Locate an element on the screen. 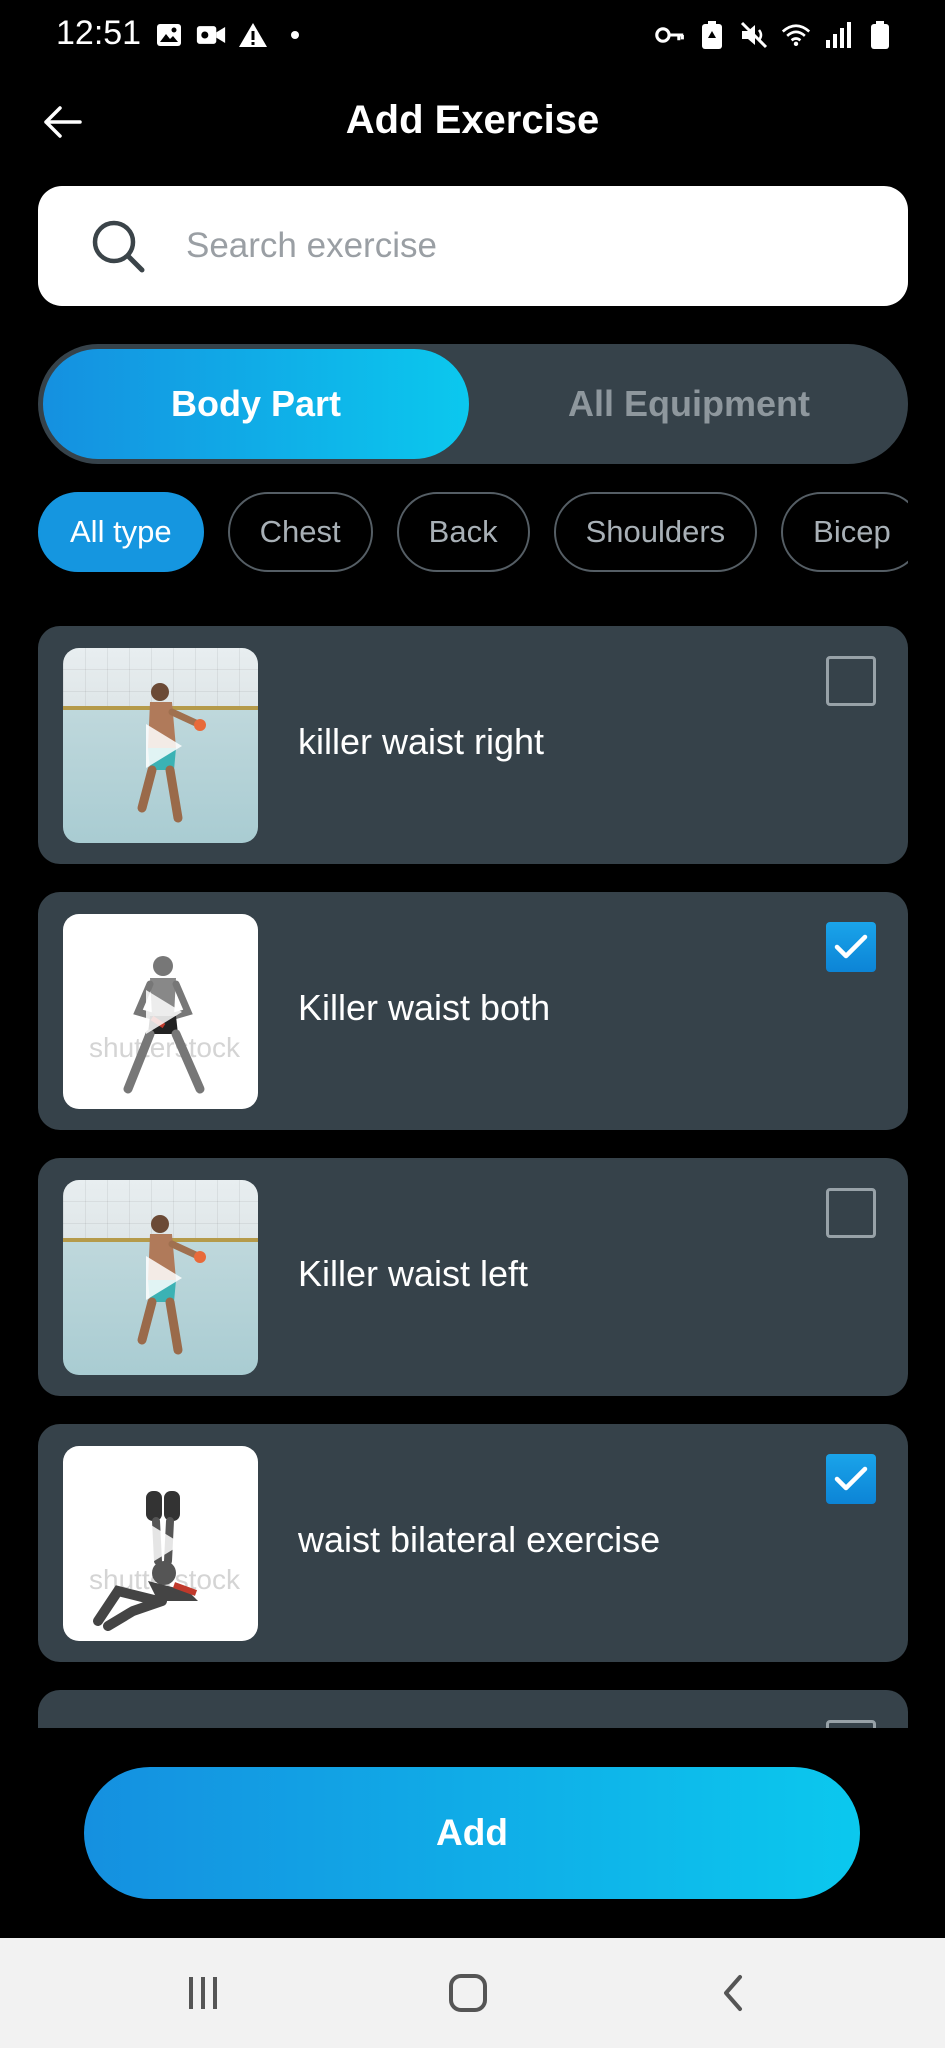 The width and height of the screenshot is (945, 2048). search-bar is located at coordinates (473, 246).